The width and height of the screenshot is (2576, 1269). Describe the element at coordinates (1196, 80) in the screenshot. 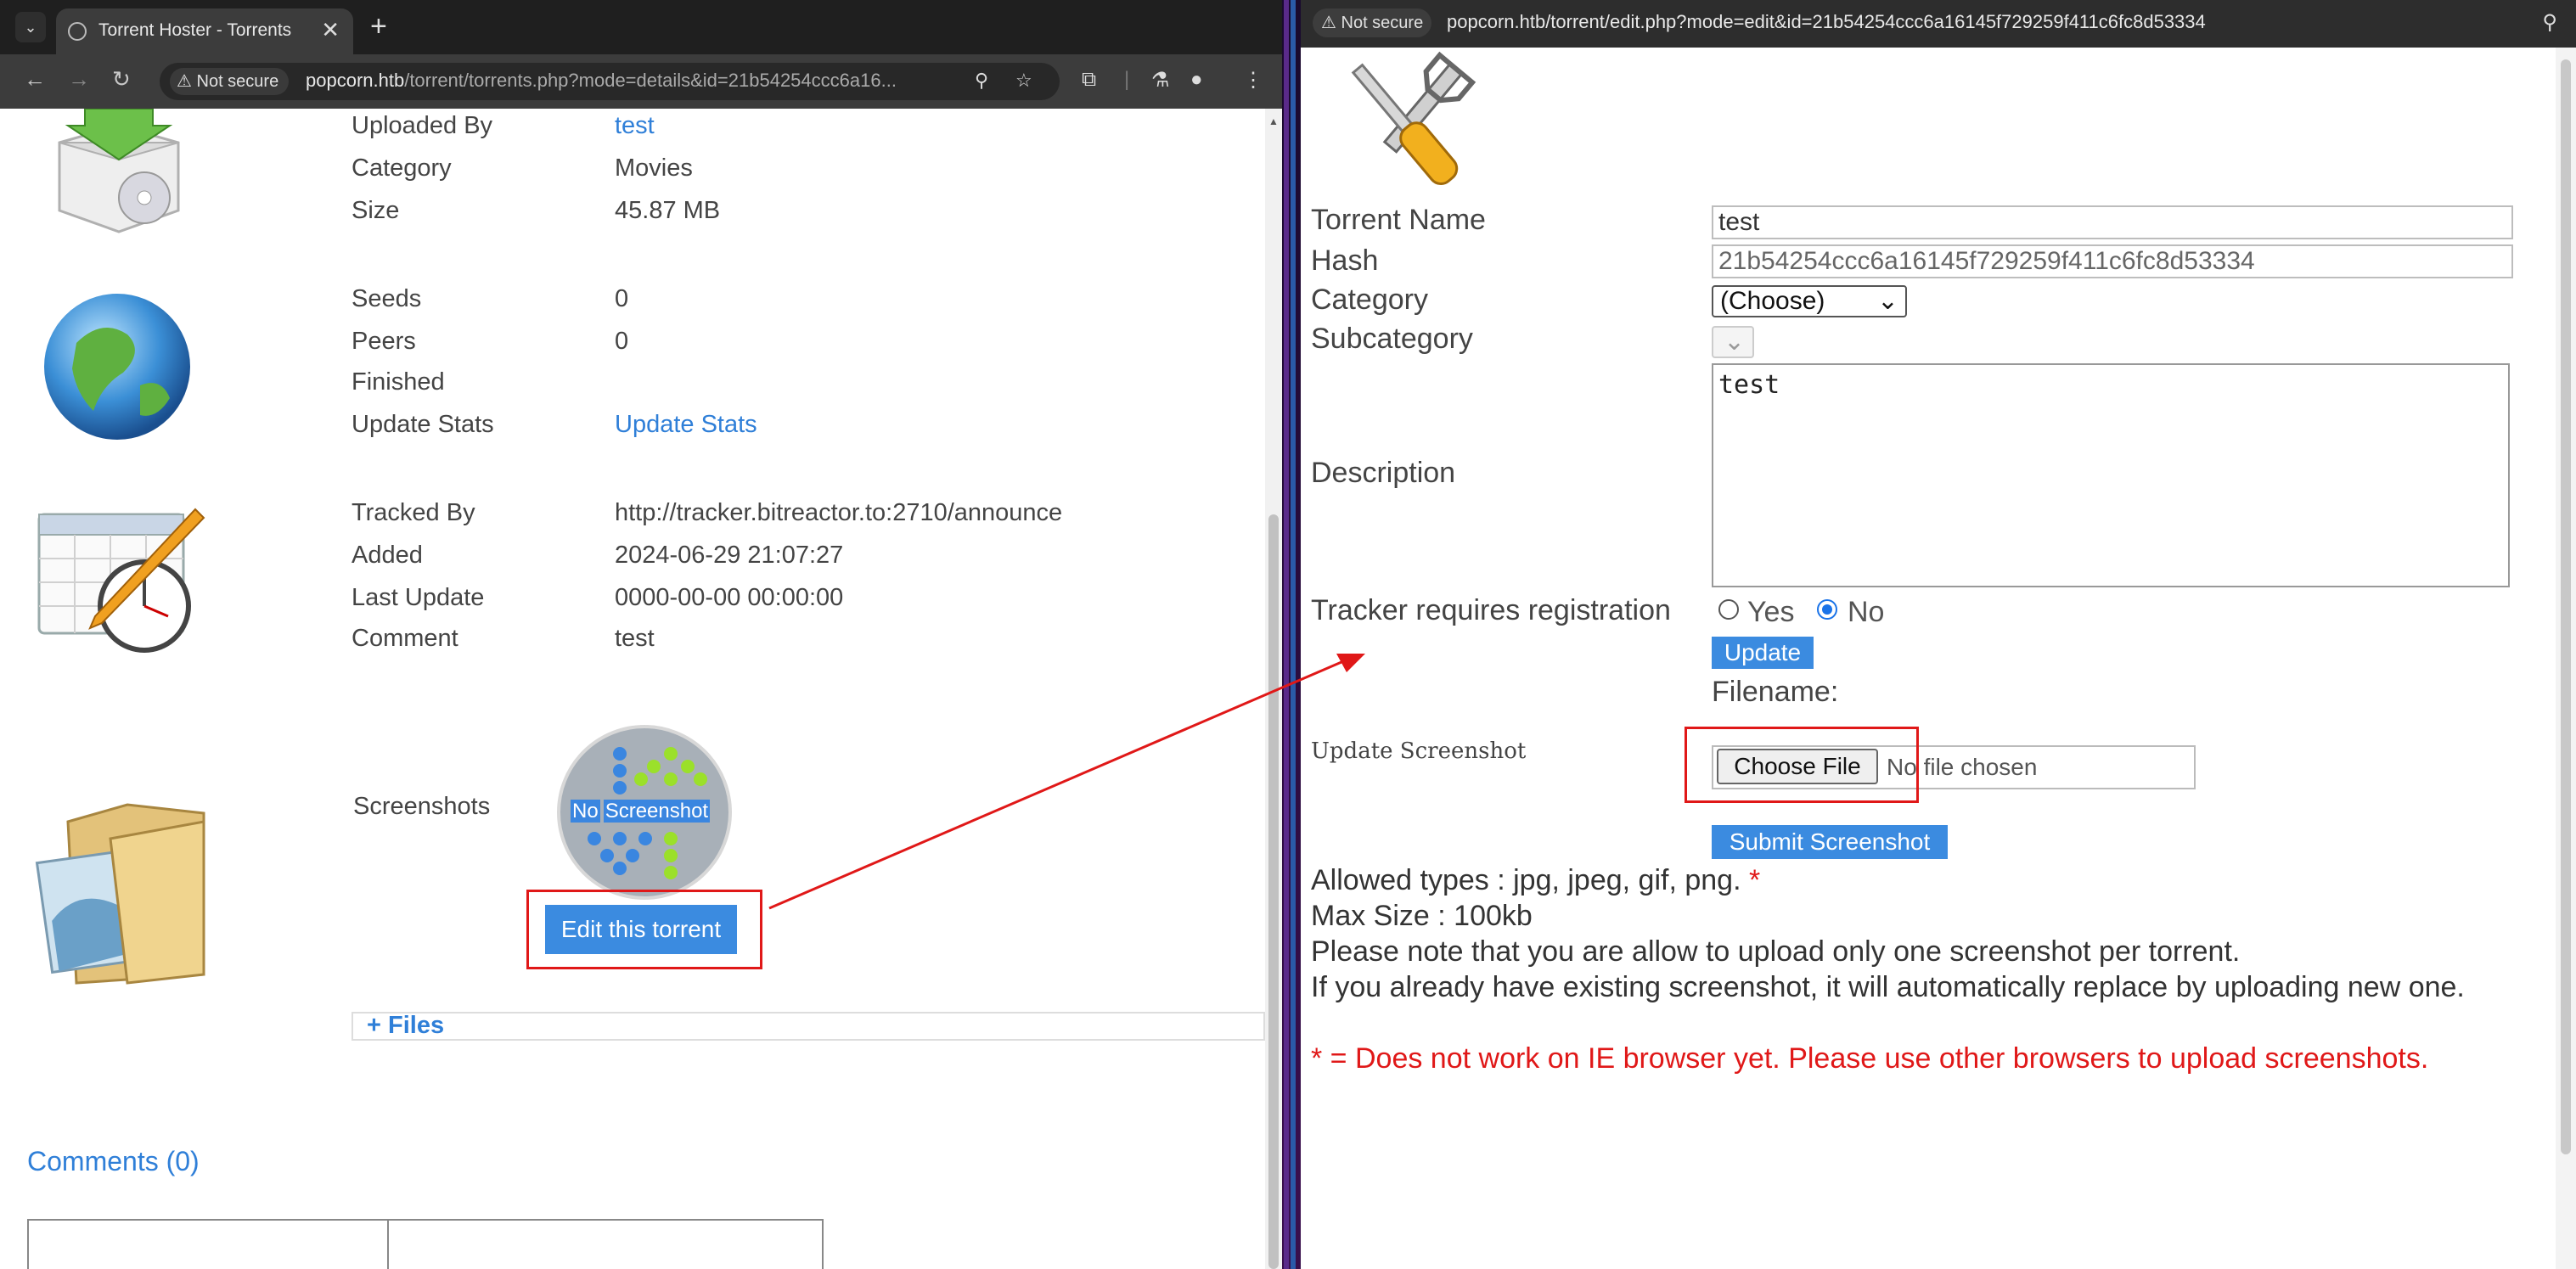

I see `profile-avatar-icon: ●` at that location.